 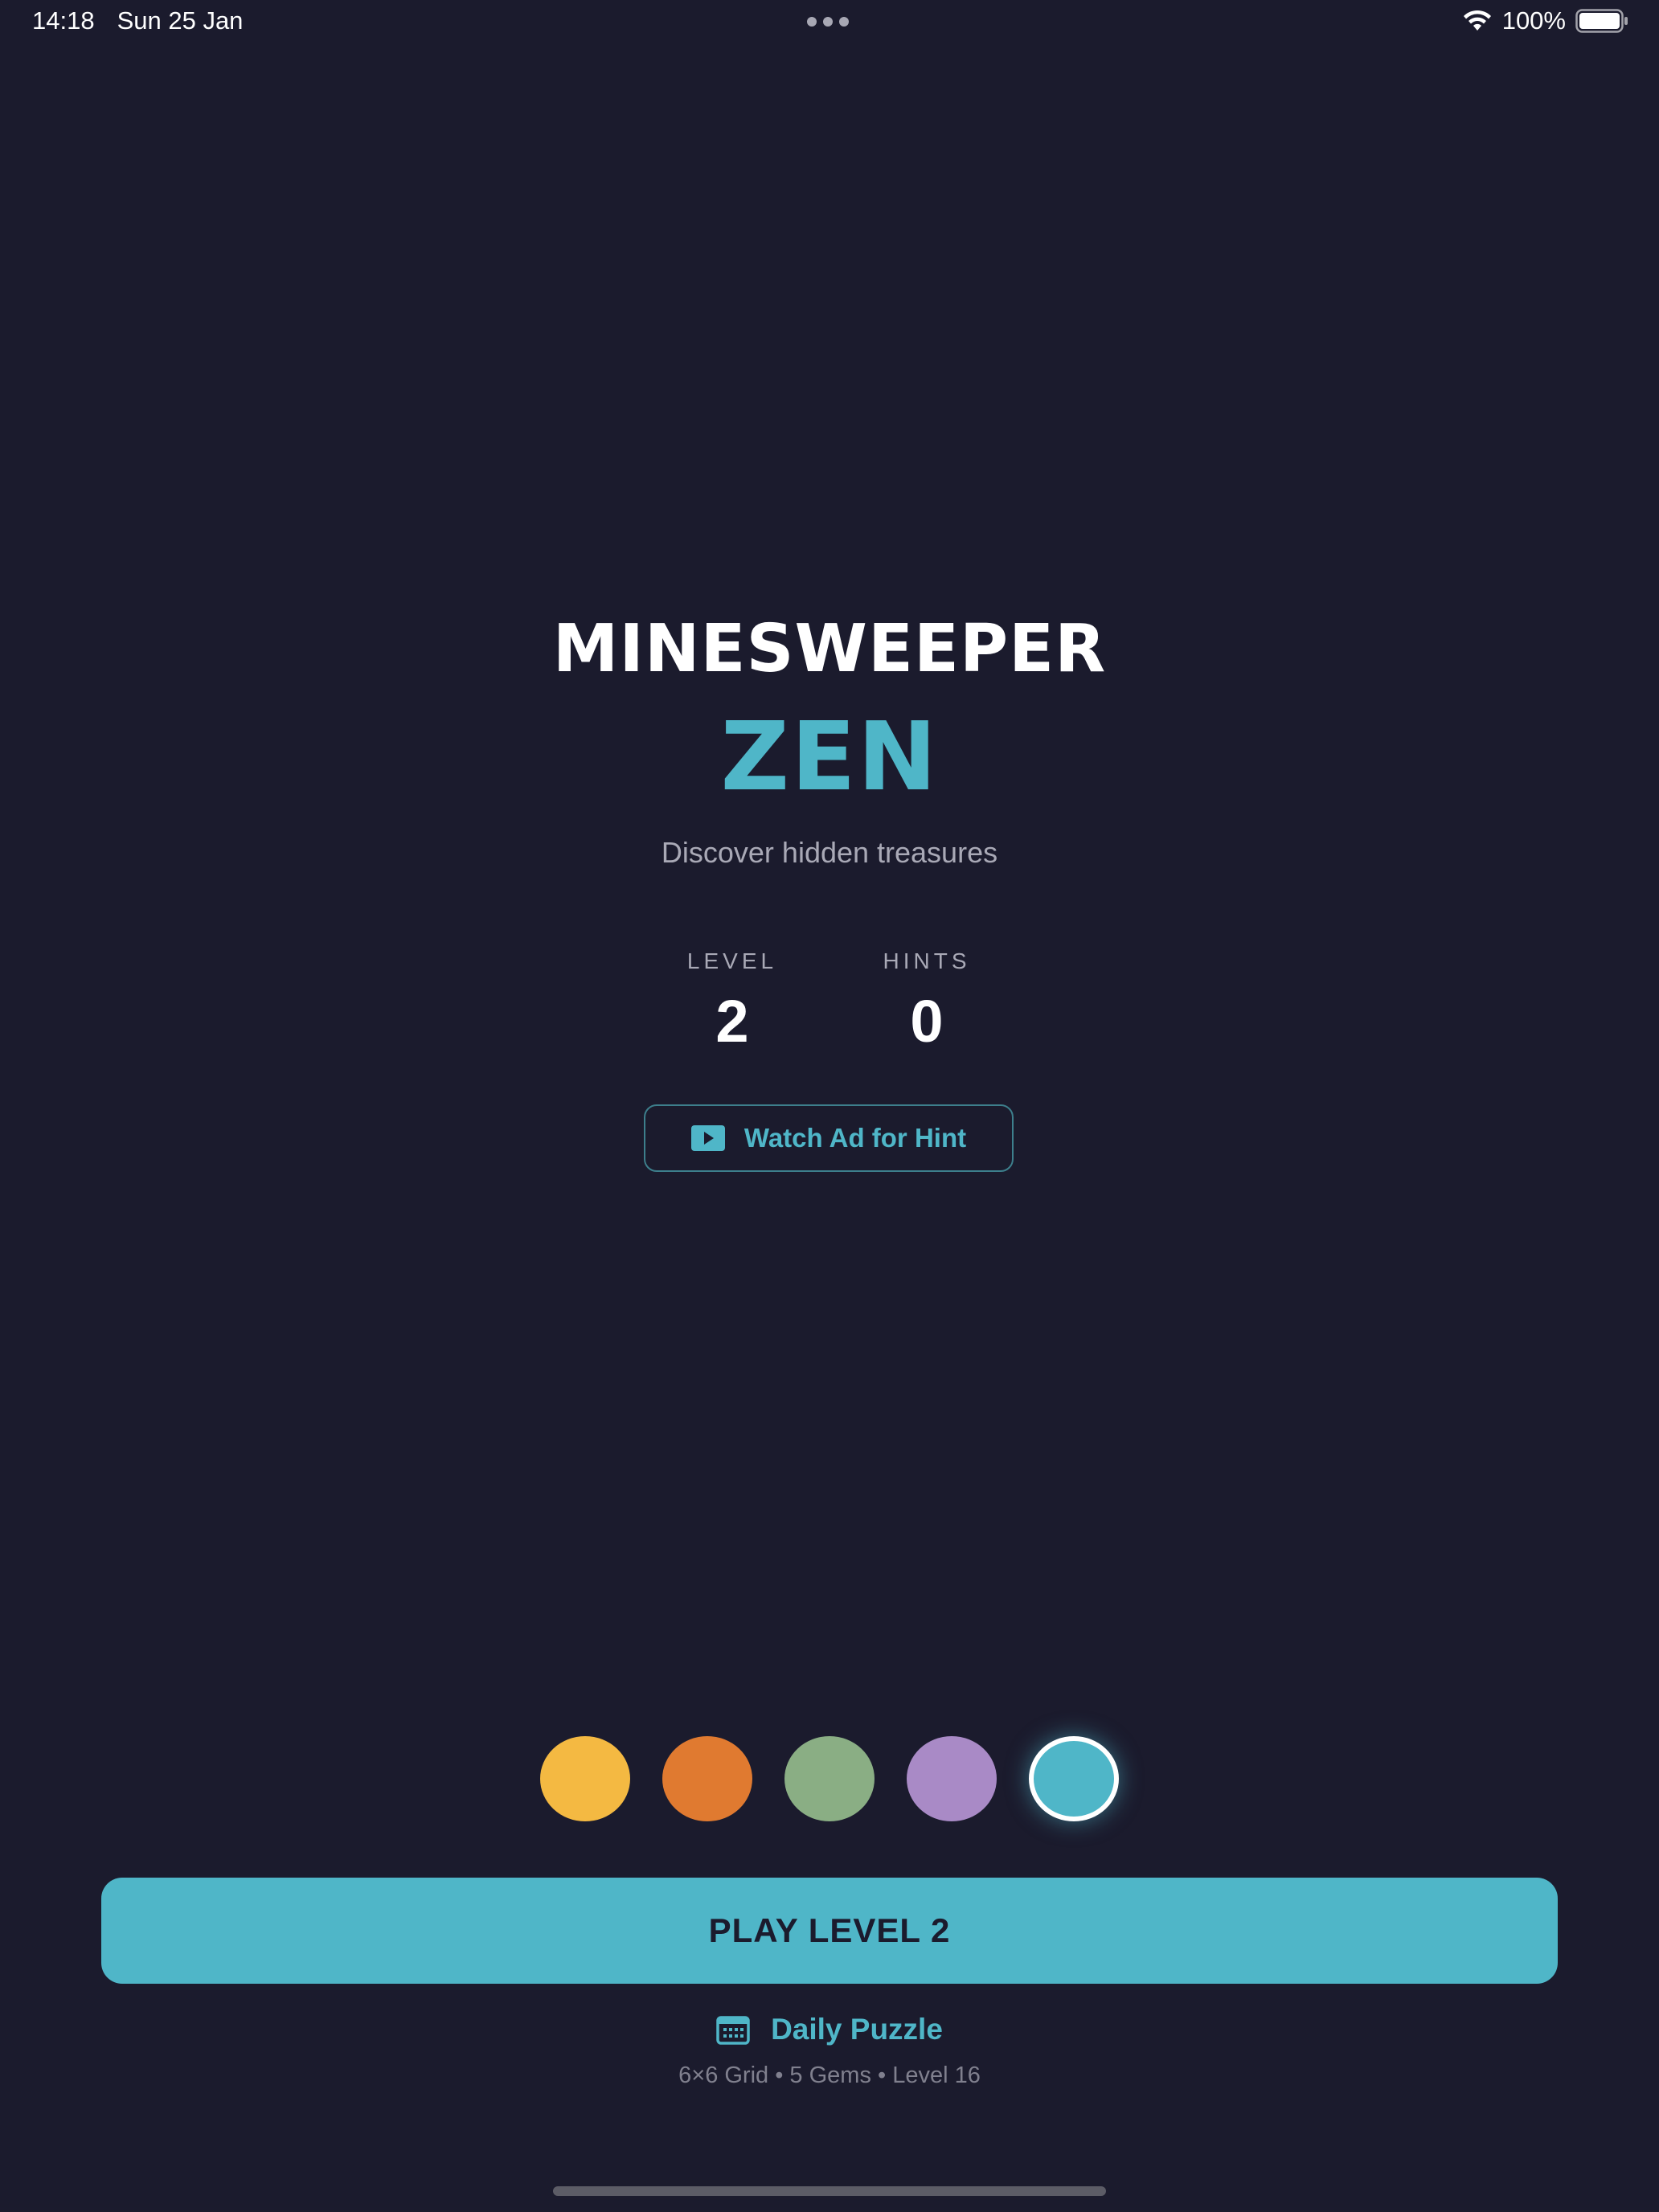 I want to click on theme-swatch-orange, so click(x=707, y=1778).